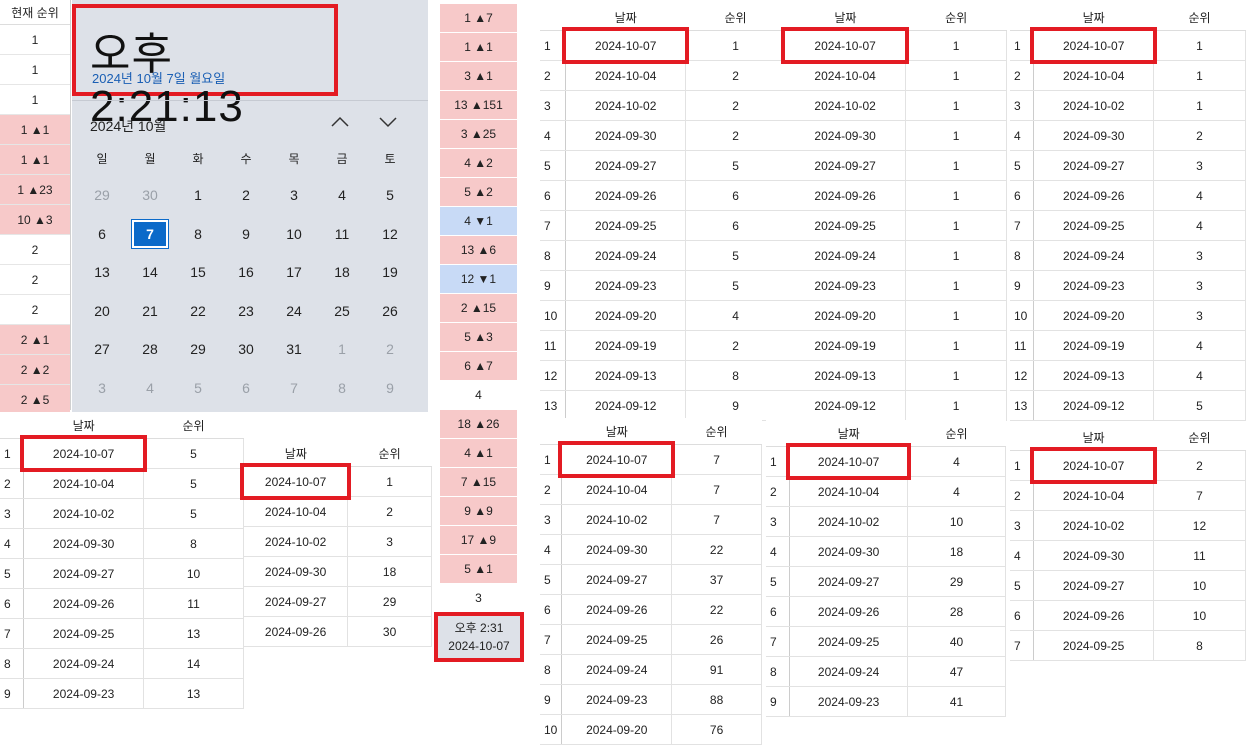 The width and height of the screenshot is (1246, 745). I want to click on rank-cell: 11, so click(193, 603).